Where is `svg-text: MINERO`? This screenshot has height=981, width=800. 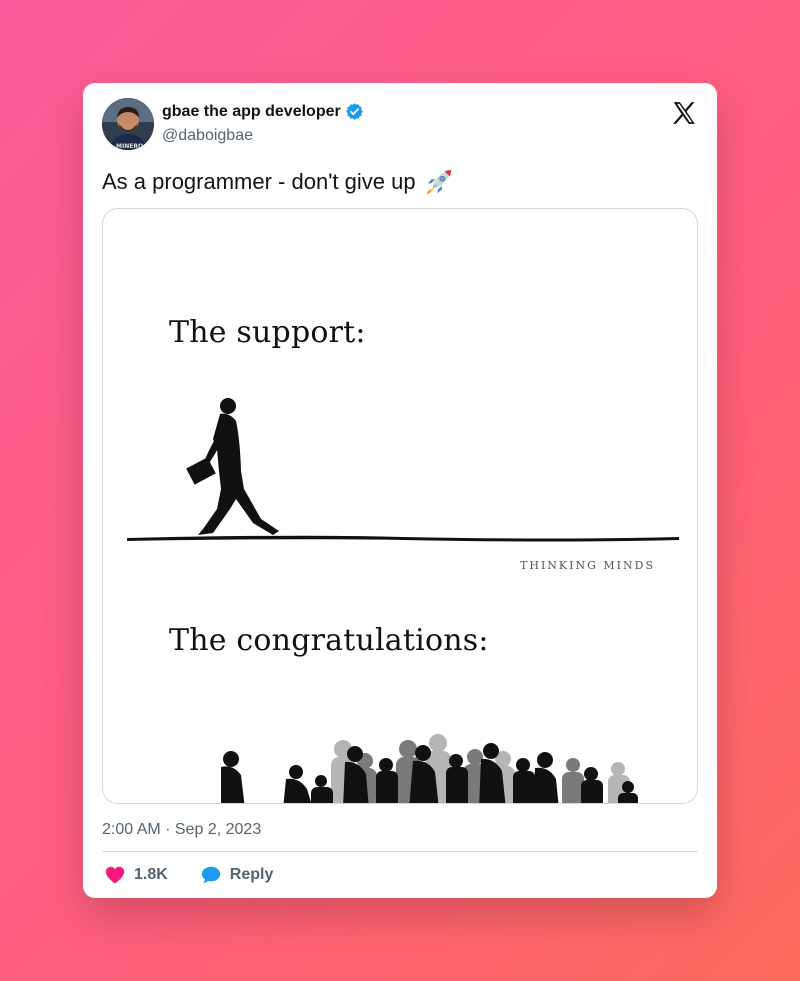
svg-text: MINERO is located at coordinates (129, 146).